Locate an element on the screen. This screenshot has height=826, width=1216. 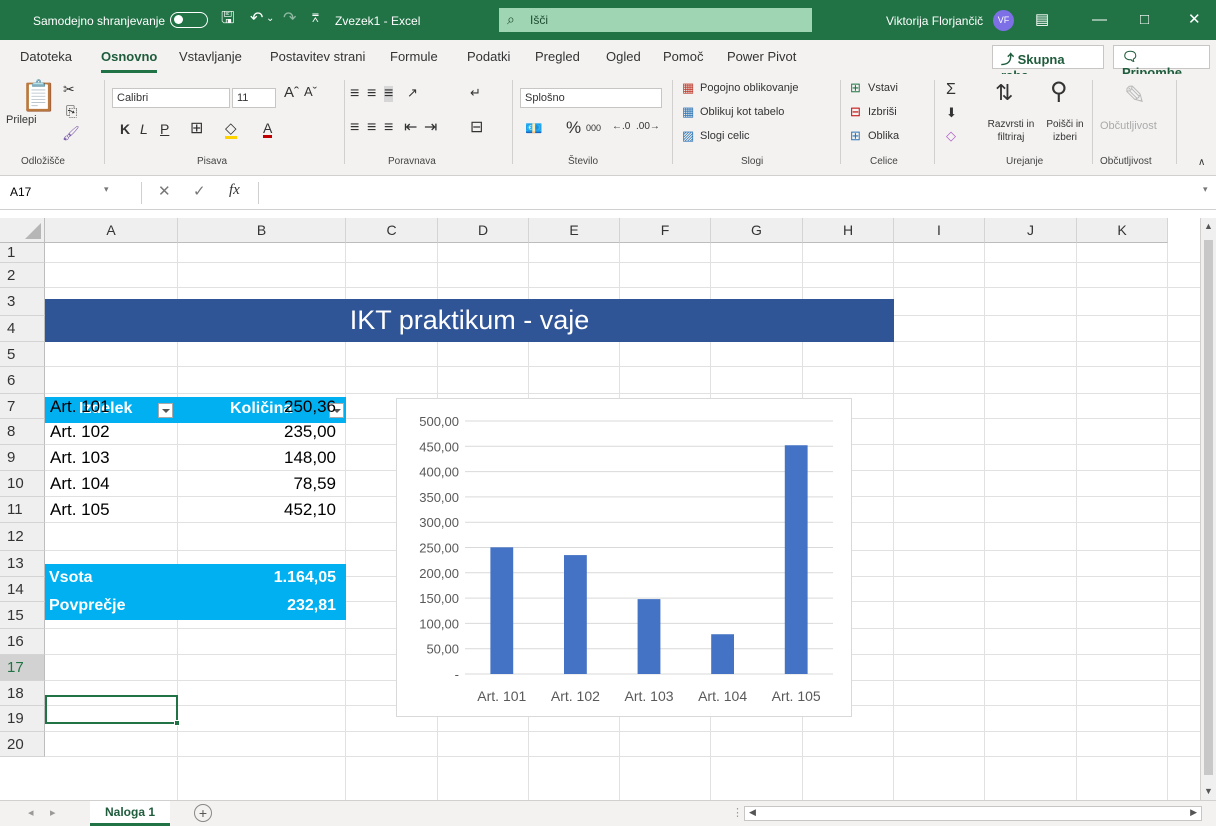
cell-styles-button: Slogi celic is located at coordinates (725, 136).